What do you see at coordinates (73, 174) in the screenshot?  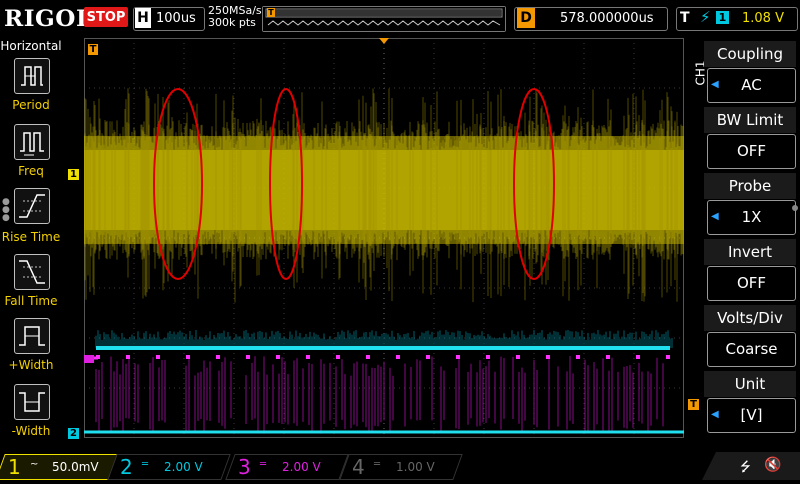 I see `ch1-reference-marker: 1` at bounding box center [73, 174].